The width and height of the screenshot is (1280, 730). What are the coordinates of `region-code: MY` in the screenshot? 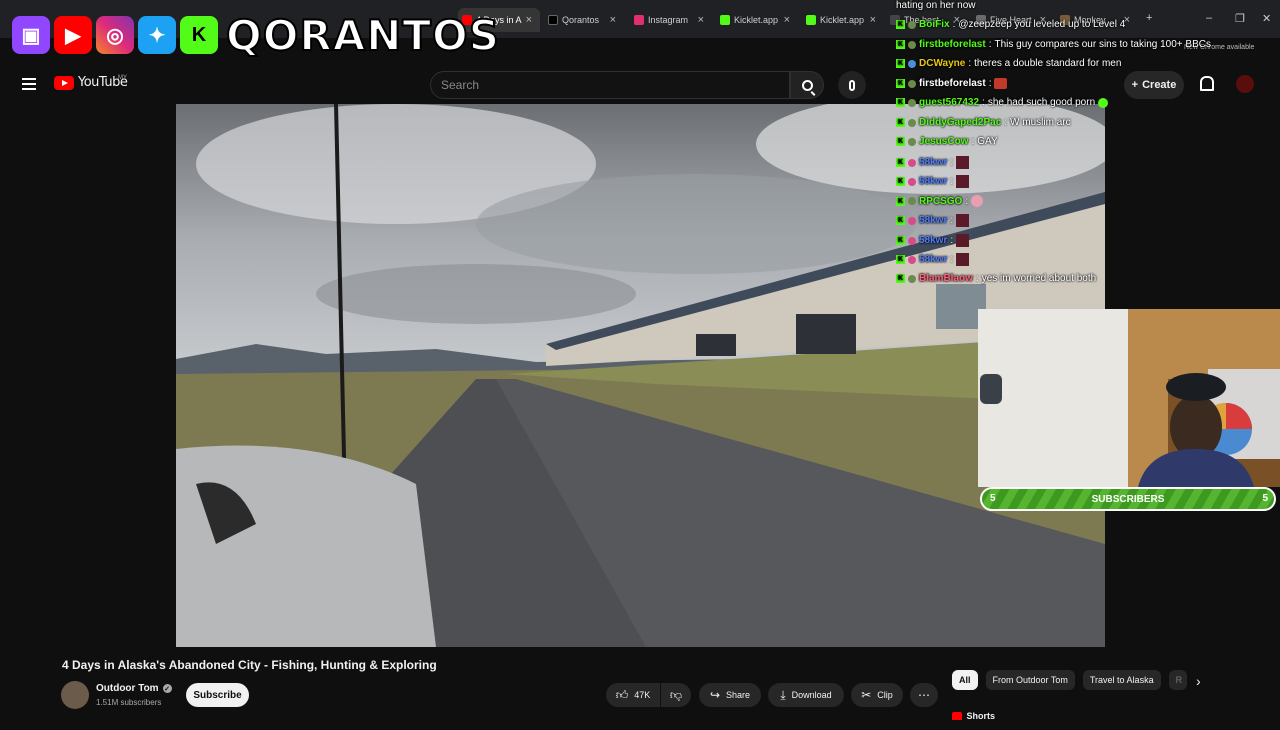 It's located at (122, 78).